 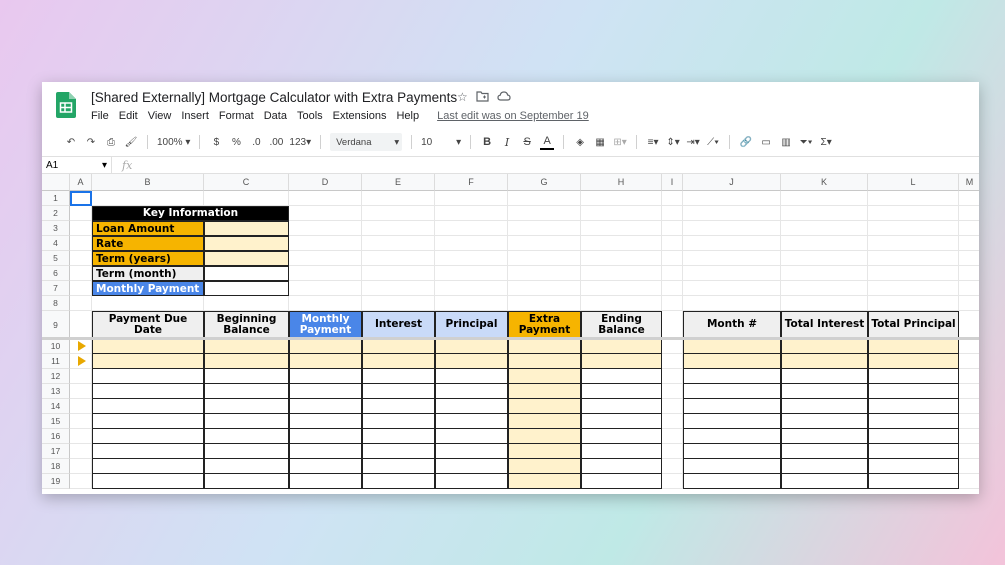 What do you see at coordinates (246, 228) in the screenshot?
I see `key-info-value-loan-amount` at bounding box center [246, 228].